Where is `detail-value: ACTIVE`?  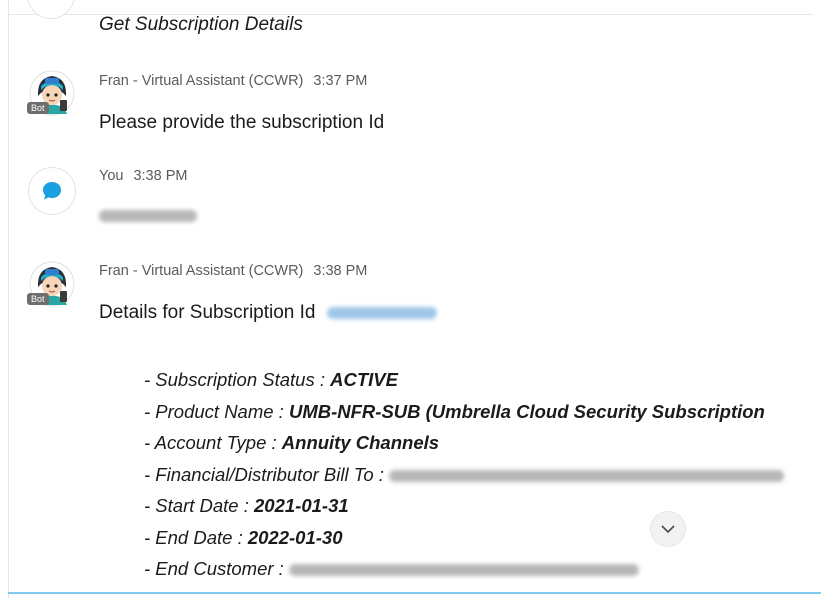 detail-value: ACTIVE is located at coordinates (364, 379).